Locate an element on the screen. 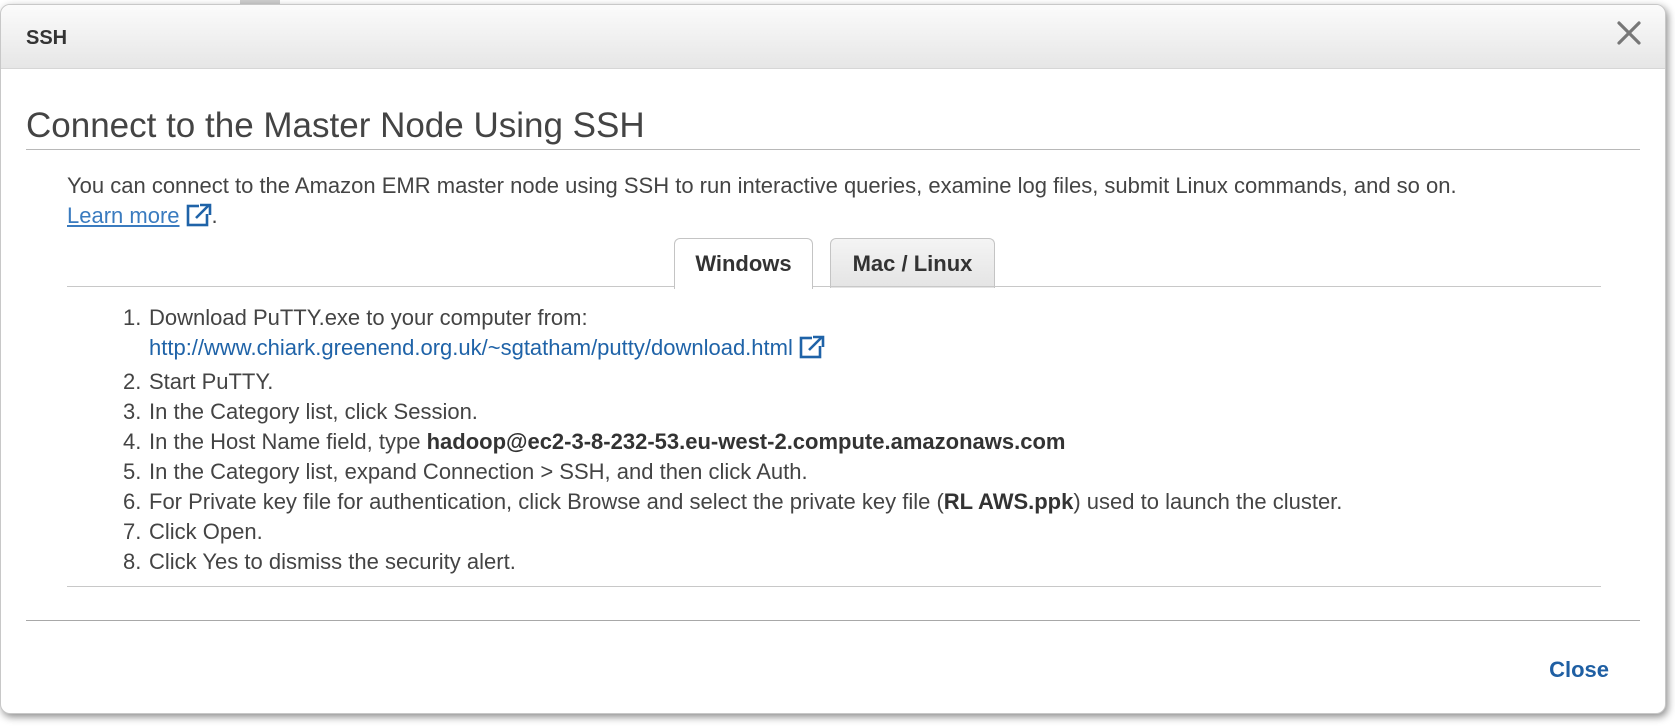  step-text: In the Category list, click Session. is located at coordinates (313, 411).